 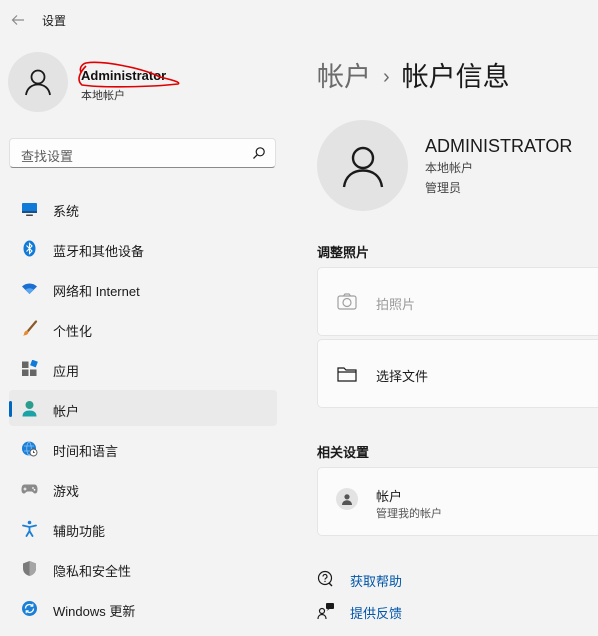 What do you see at coordinates (79, 531) in the screenshot?
I see `sidebar-item-label: 辅助功能` at bounding box center [79, 531].